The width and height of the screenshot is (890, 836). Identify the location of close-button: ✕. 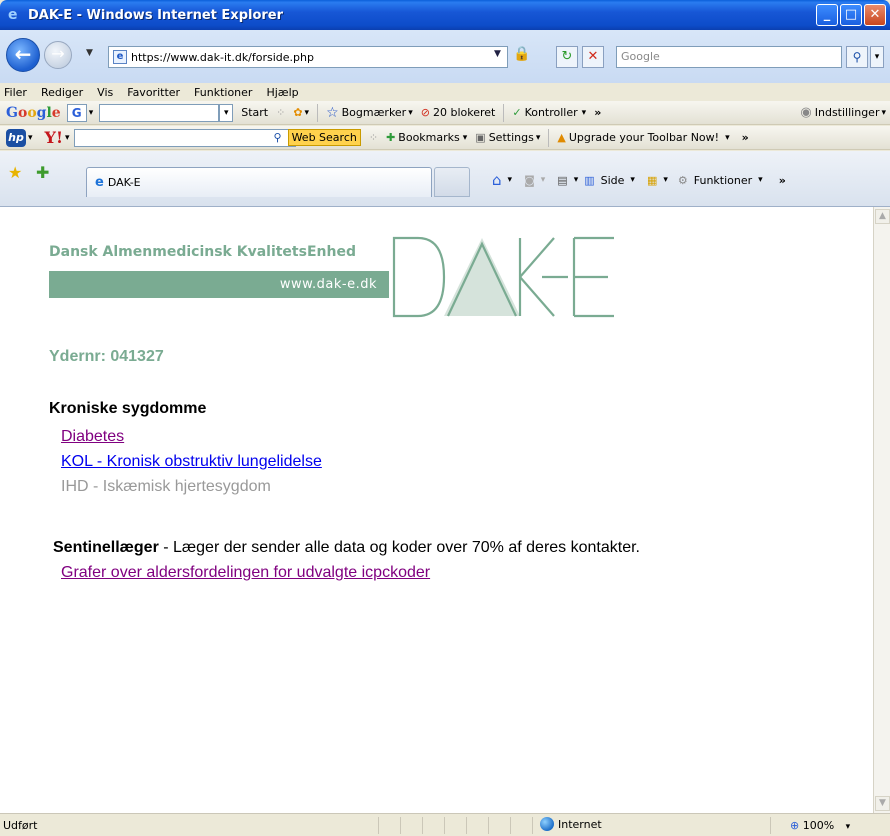
(875, 15).